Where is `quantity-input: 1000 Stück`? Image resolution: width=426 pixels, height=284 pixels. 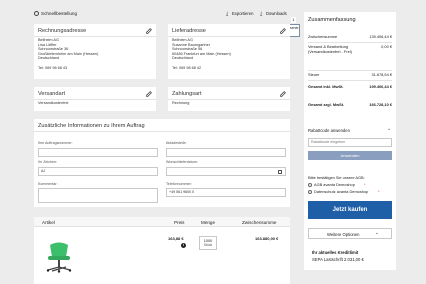
quantity-input: 1000 Stück is located at coordinates (208, 243).